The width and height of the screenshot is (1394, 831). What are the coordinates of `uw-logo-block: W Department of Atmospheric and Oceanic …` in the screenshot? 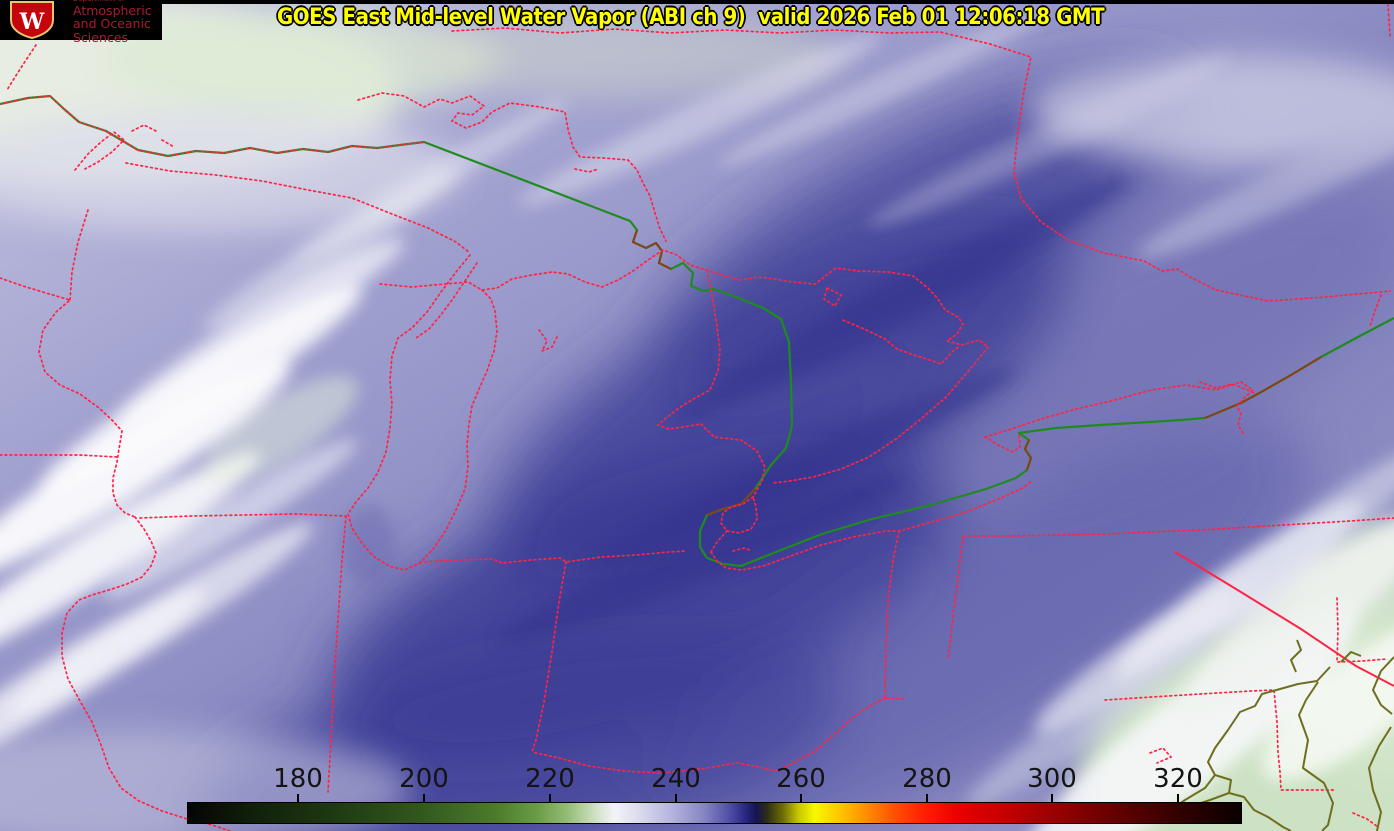 It's located at (81, 22).